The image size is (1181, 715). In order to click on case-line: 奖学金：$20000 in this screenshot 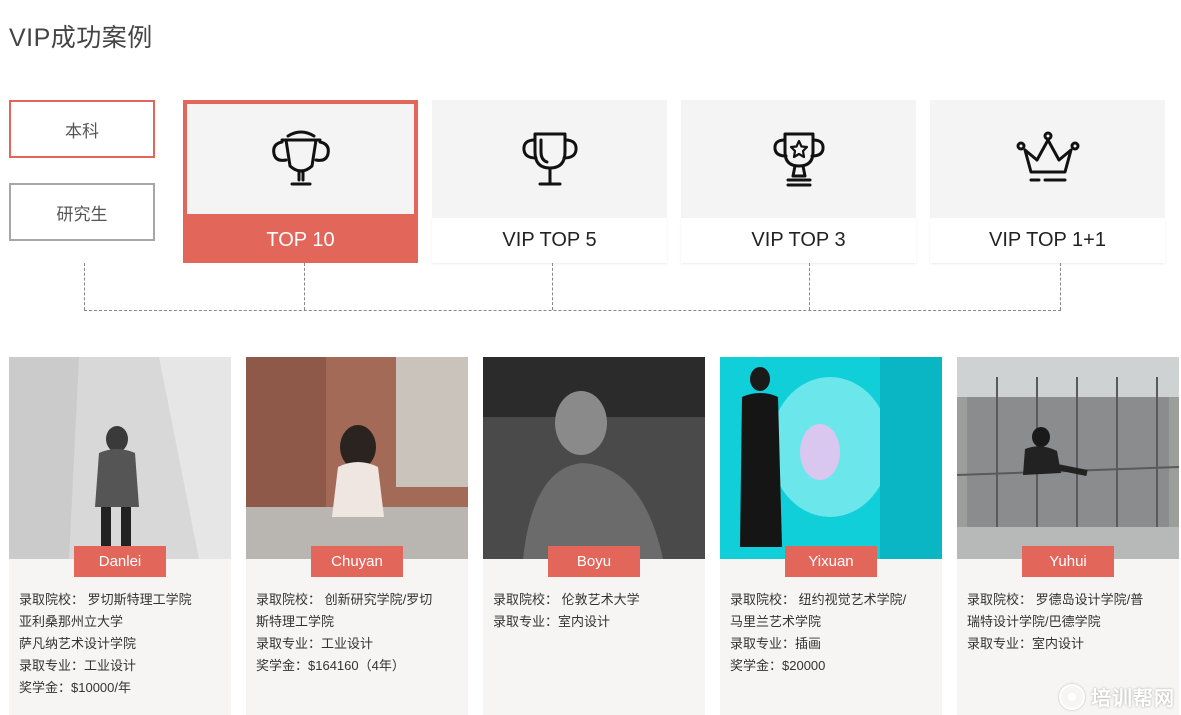, I will do `click(778, 665)`.